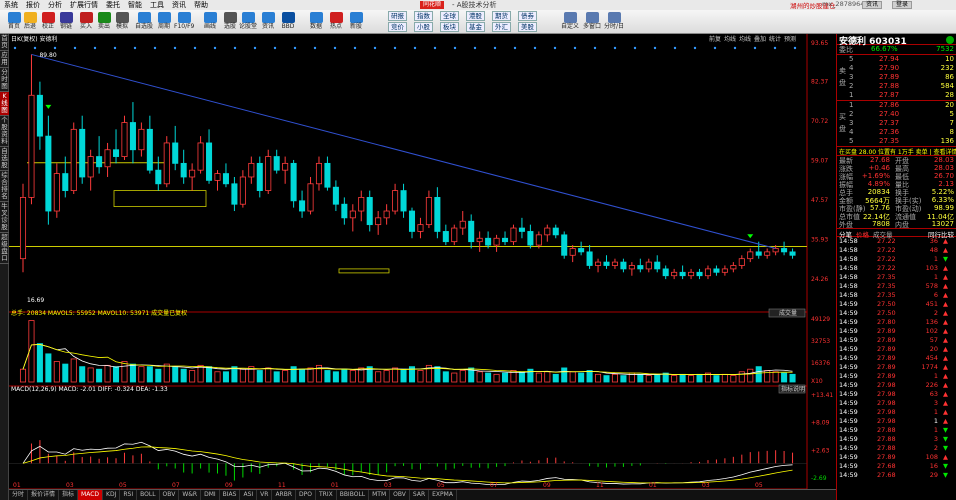 The height and width of the screenshot is (500, 956). What do you see at coordinates (4, 104) in the screenshot?
I see `left-nav-item-3: K线图` at bounding box center [4, 104].